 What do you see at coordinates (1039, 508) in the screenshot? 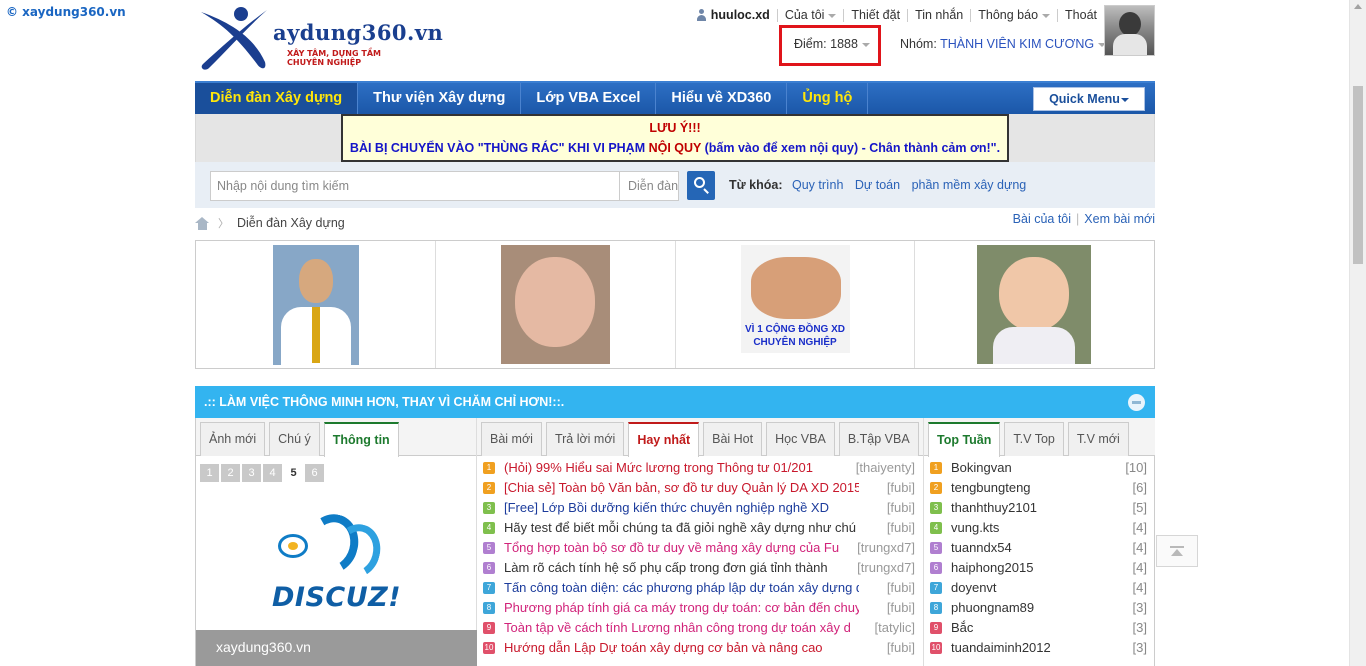
I see `top-user-row: 3 thanhthuy2101 [5]` at bounding box center [1039, 508].